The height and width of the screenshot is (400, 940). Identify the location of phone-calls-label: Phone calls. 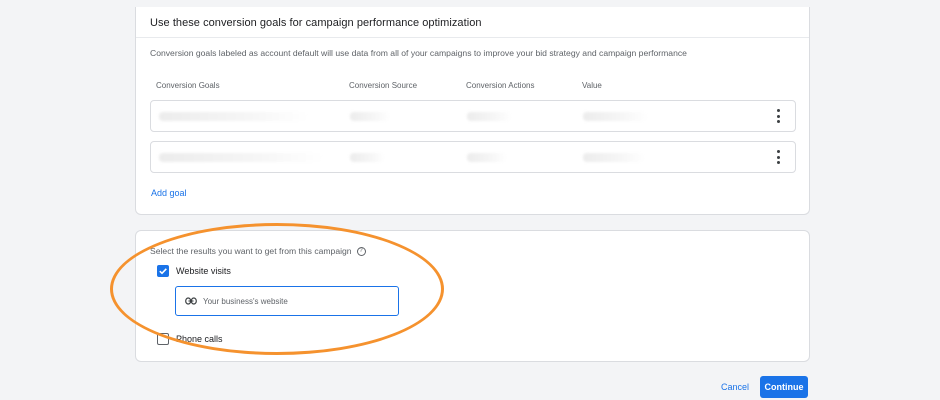
(199, 339).